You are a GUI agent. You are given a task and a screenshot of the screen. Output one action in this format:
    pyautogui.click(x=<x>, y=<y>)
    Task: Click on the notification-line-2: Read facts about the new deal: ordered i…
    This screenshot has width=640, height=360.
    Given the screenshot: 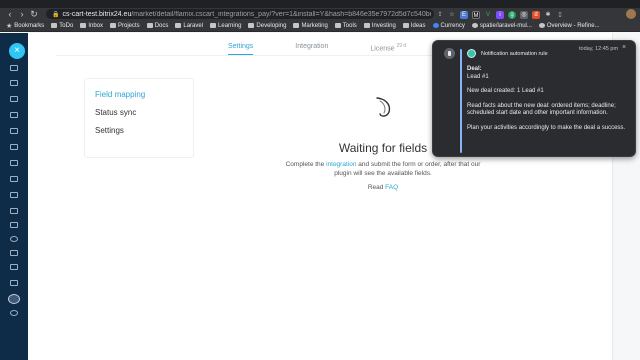 What is the action you would take?
    pyautogui.click(x=541, y=109)
    